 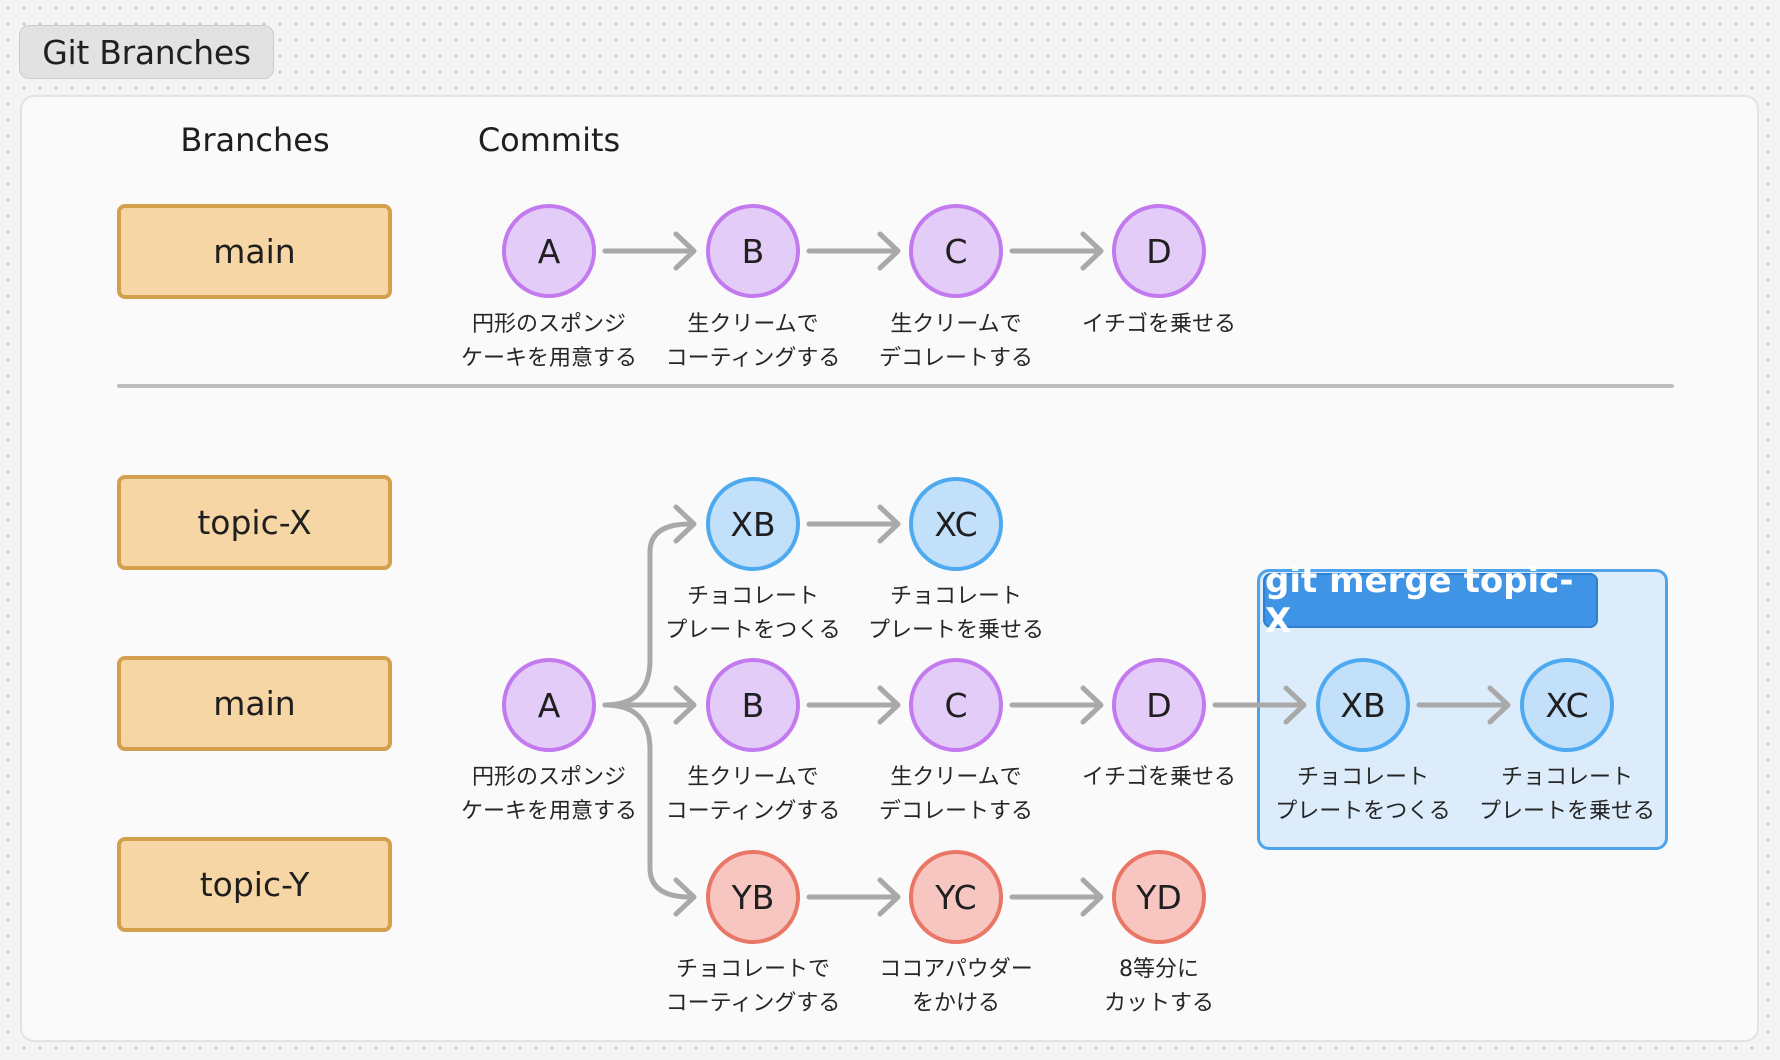 I want to click on commit-node-b-top: B, so click(x=753, y=251).